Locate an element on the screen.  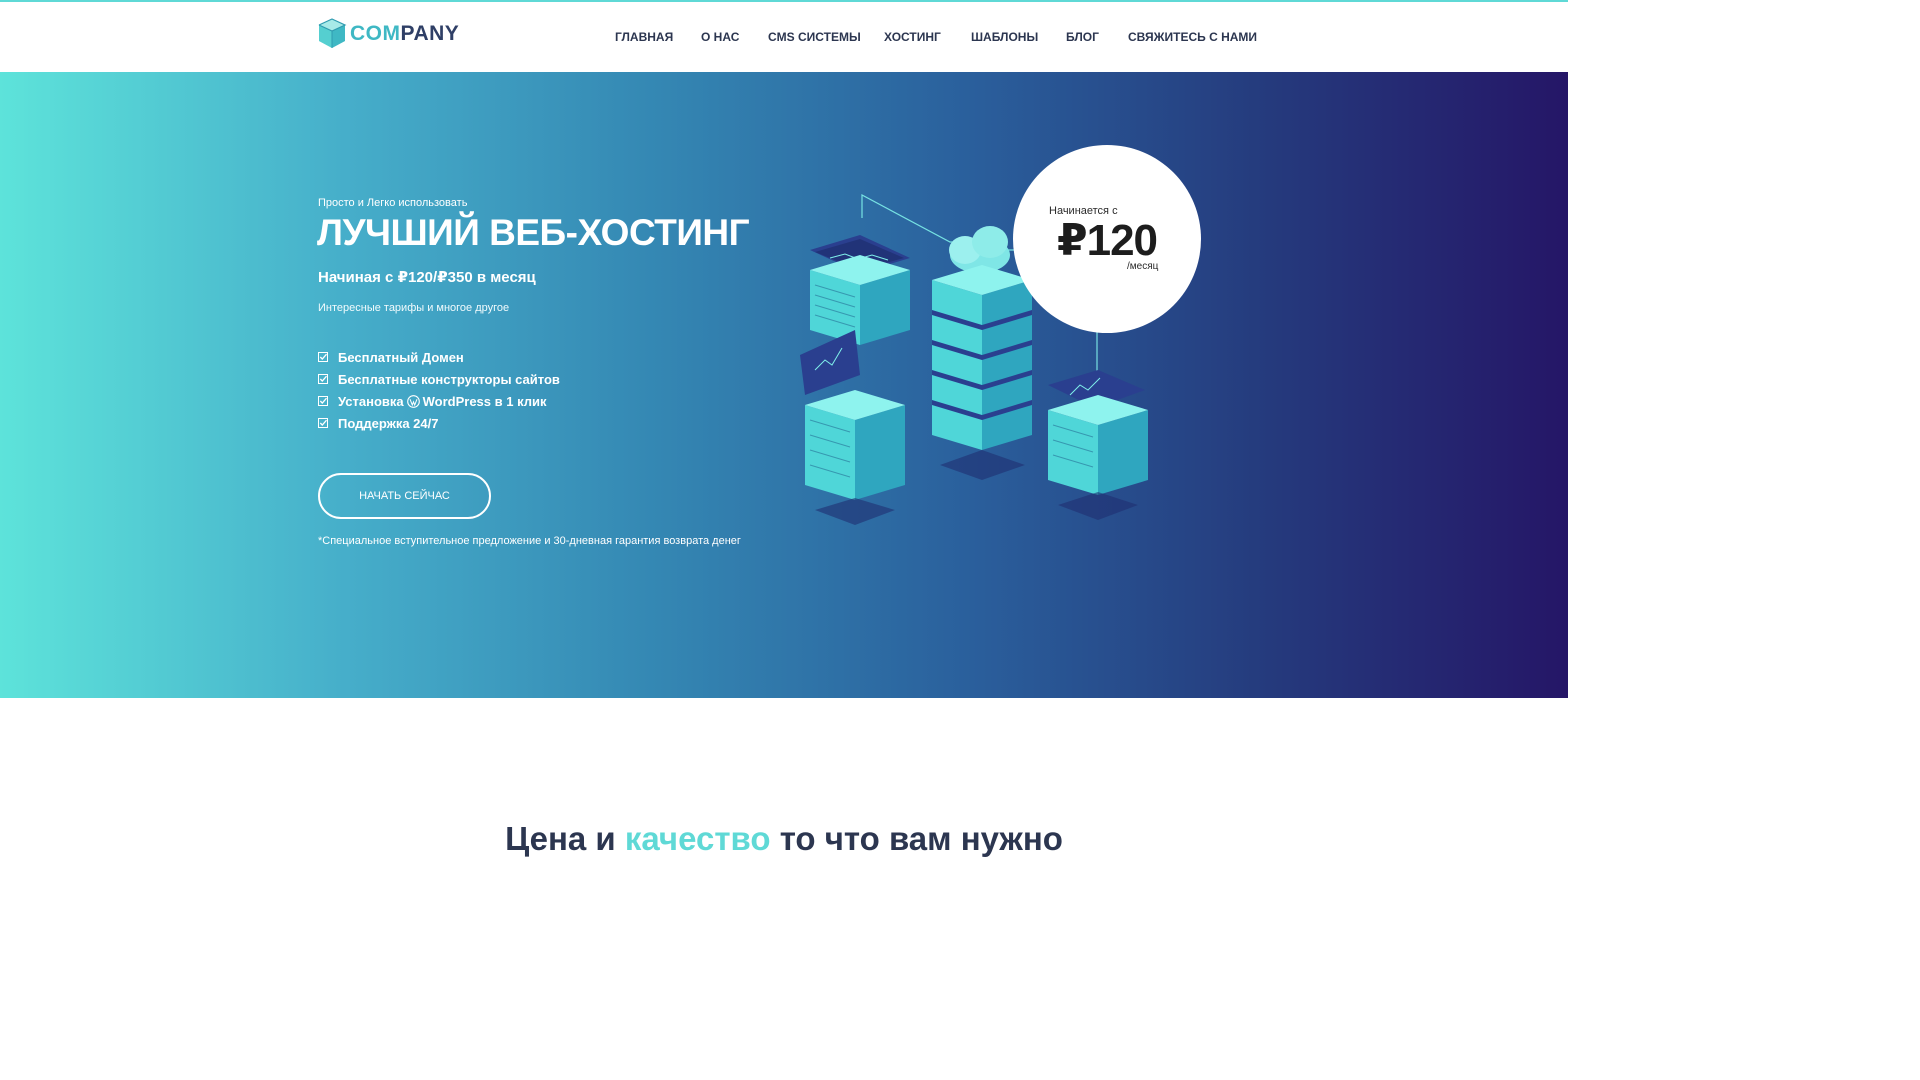
nav-item-home: ГЛАВНАЯ is located at coordinates (644, 37).